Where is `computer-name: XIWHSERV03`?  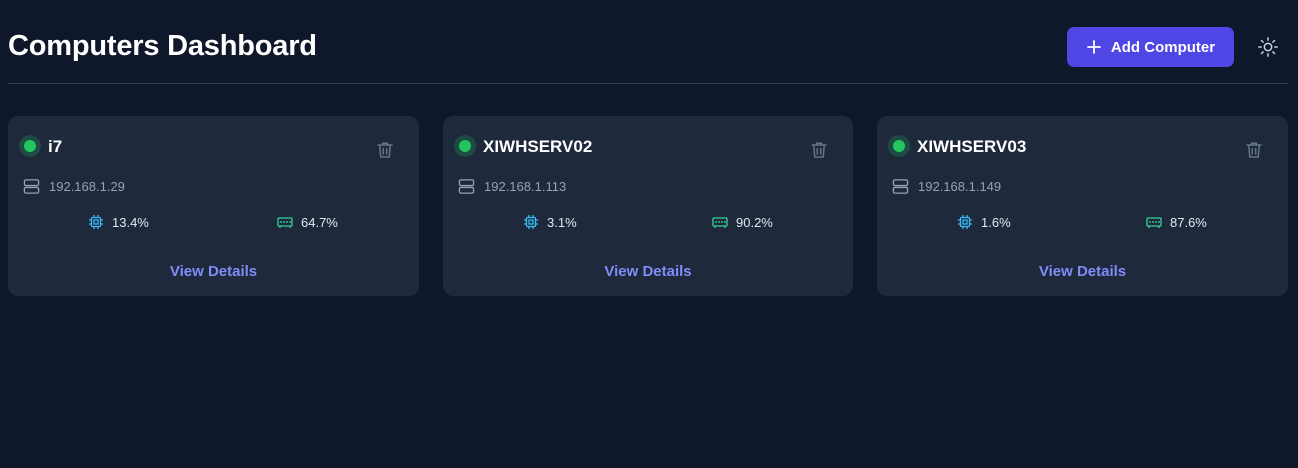
computer-name: XIWHSERV03 is located at coordinates (972, 146).